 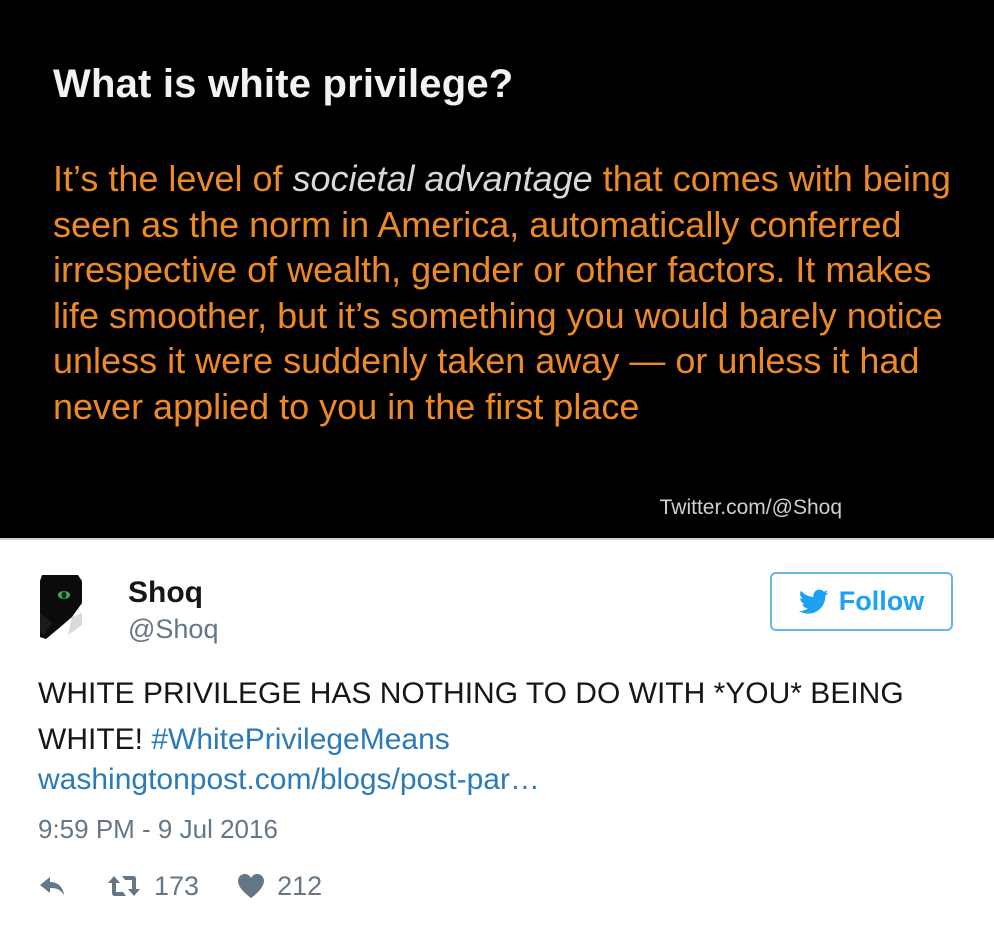 What do you see at coordinates (165, 593) in the screenshot?
I see `author-name: Shoq` at bounding box center [165, 593].